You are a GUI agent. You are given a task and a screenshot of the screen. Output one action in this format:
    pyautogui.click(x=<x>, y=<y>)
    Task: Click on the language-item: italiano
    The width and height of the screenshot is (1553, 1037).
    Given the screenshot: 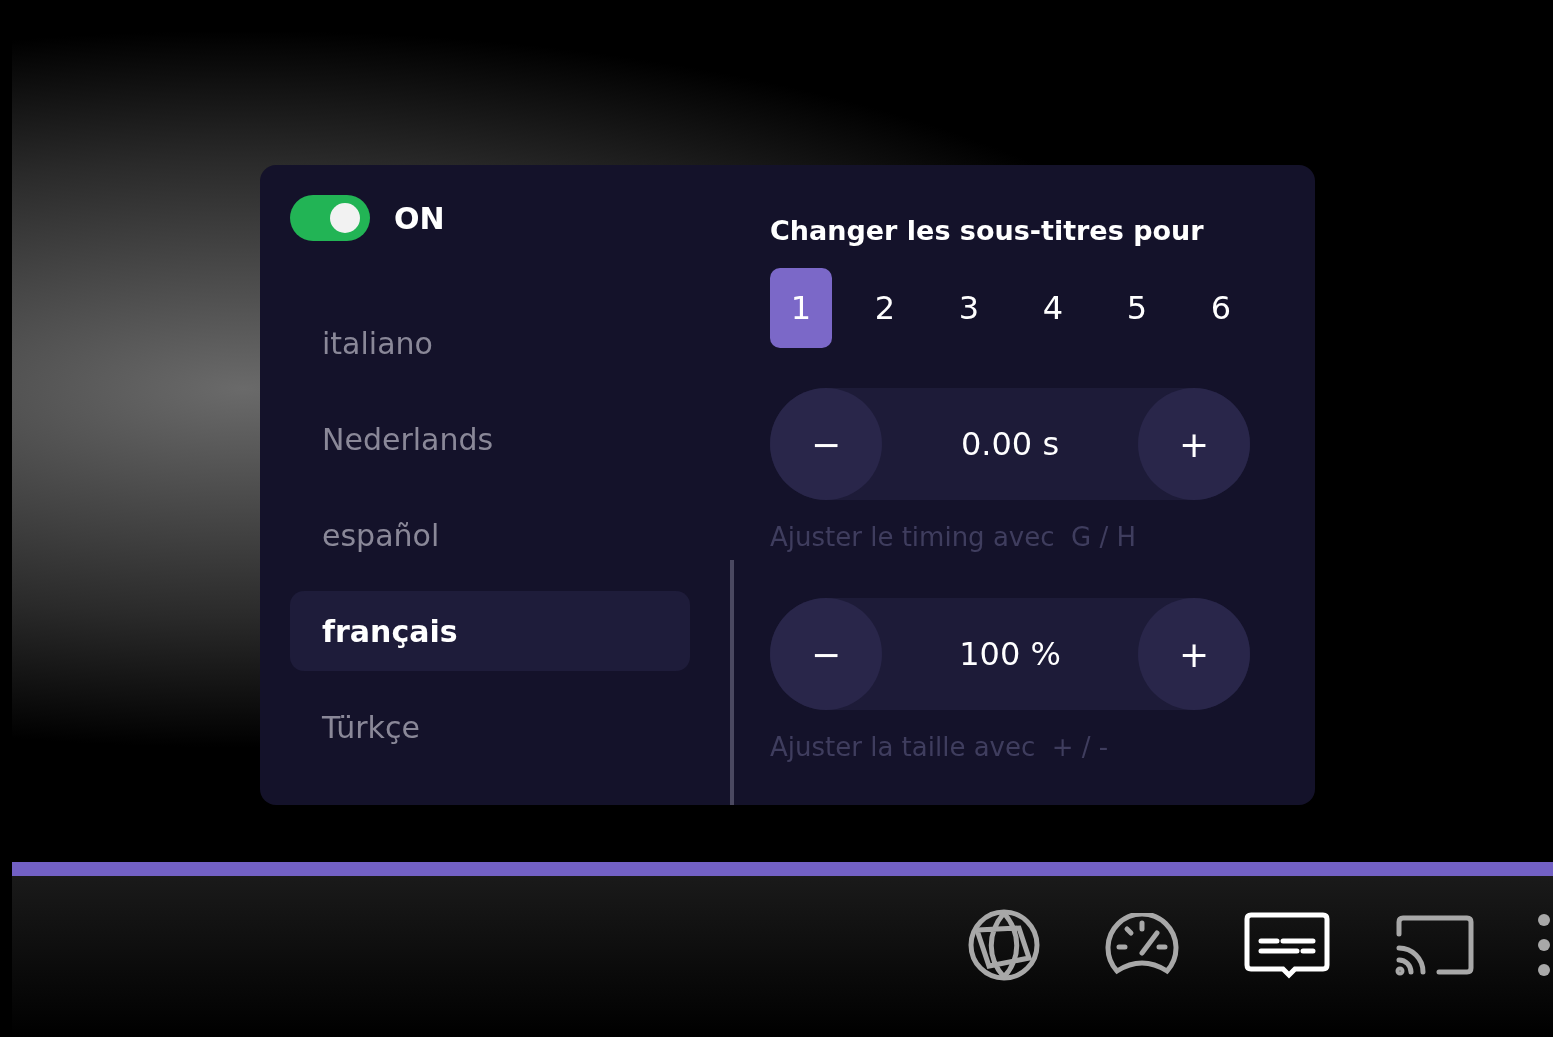 What is the action you would take?
    pyautogui.click(x=490, y=343)
    